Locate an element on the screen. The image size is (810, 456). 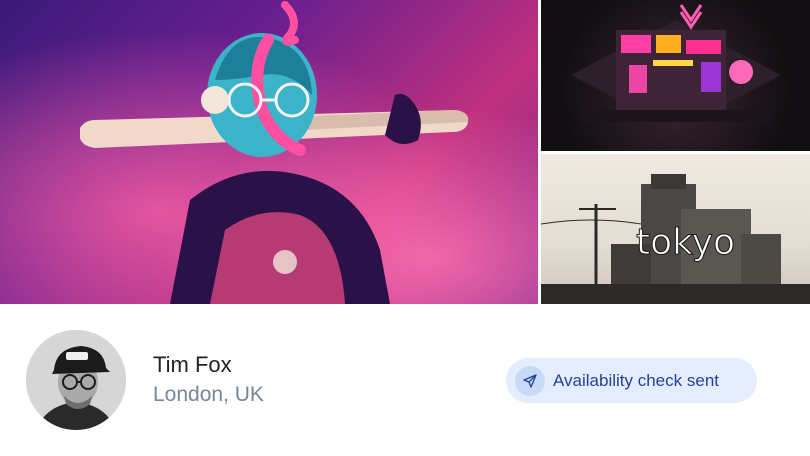
profile-location: London, UK is located at coordinates (208, 394).